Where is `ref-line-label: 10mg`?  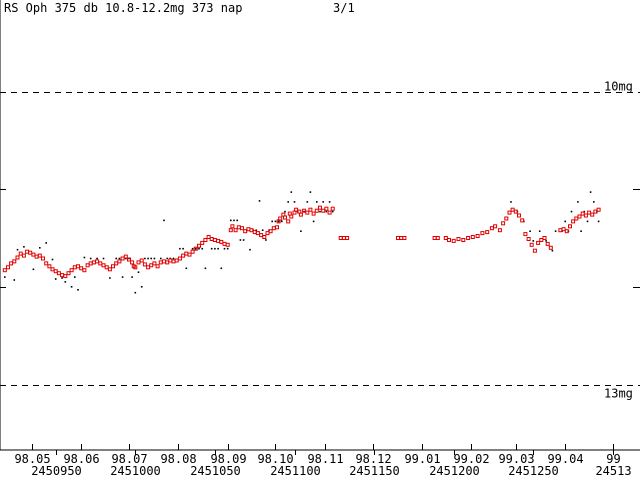
ref-line-label: 10mg is located at coordinates (618, 87).